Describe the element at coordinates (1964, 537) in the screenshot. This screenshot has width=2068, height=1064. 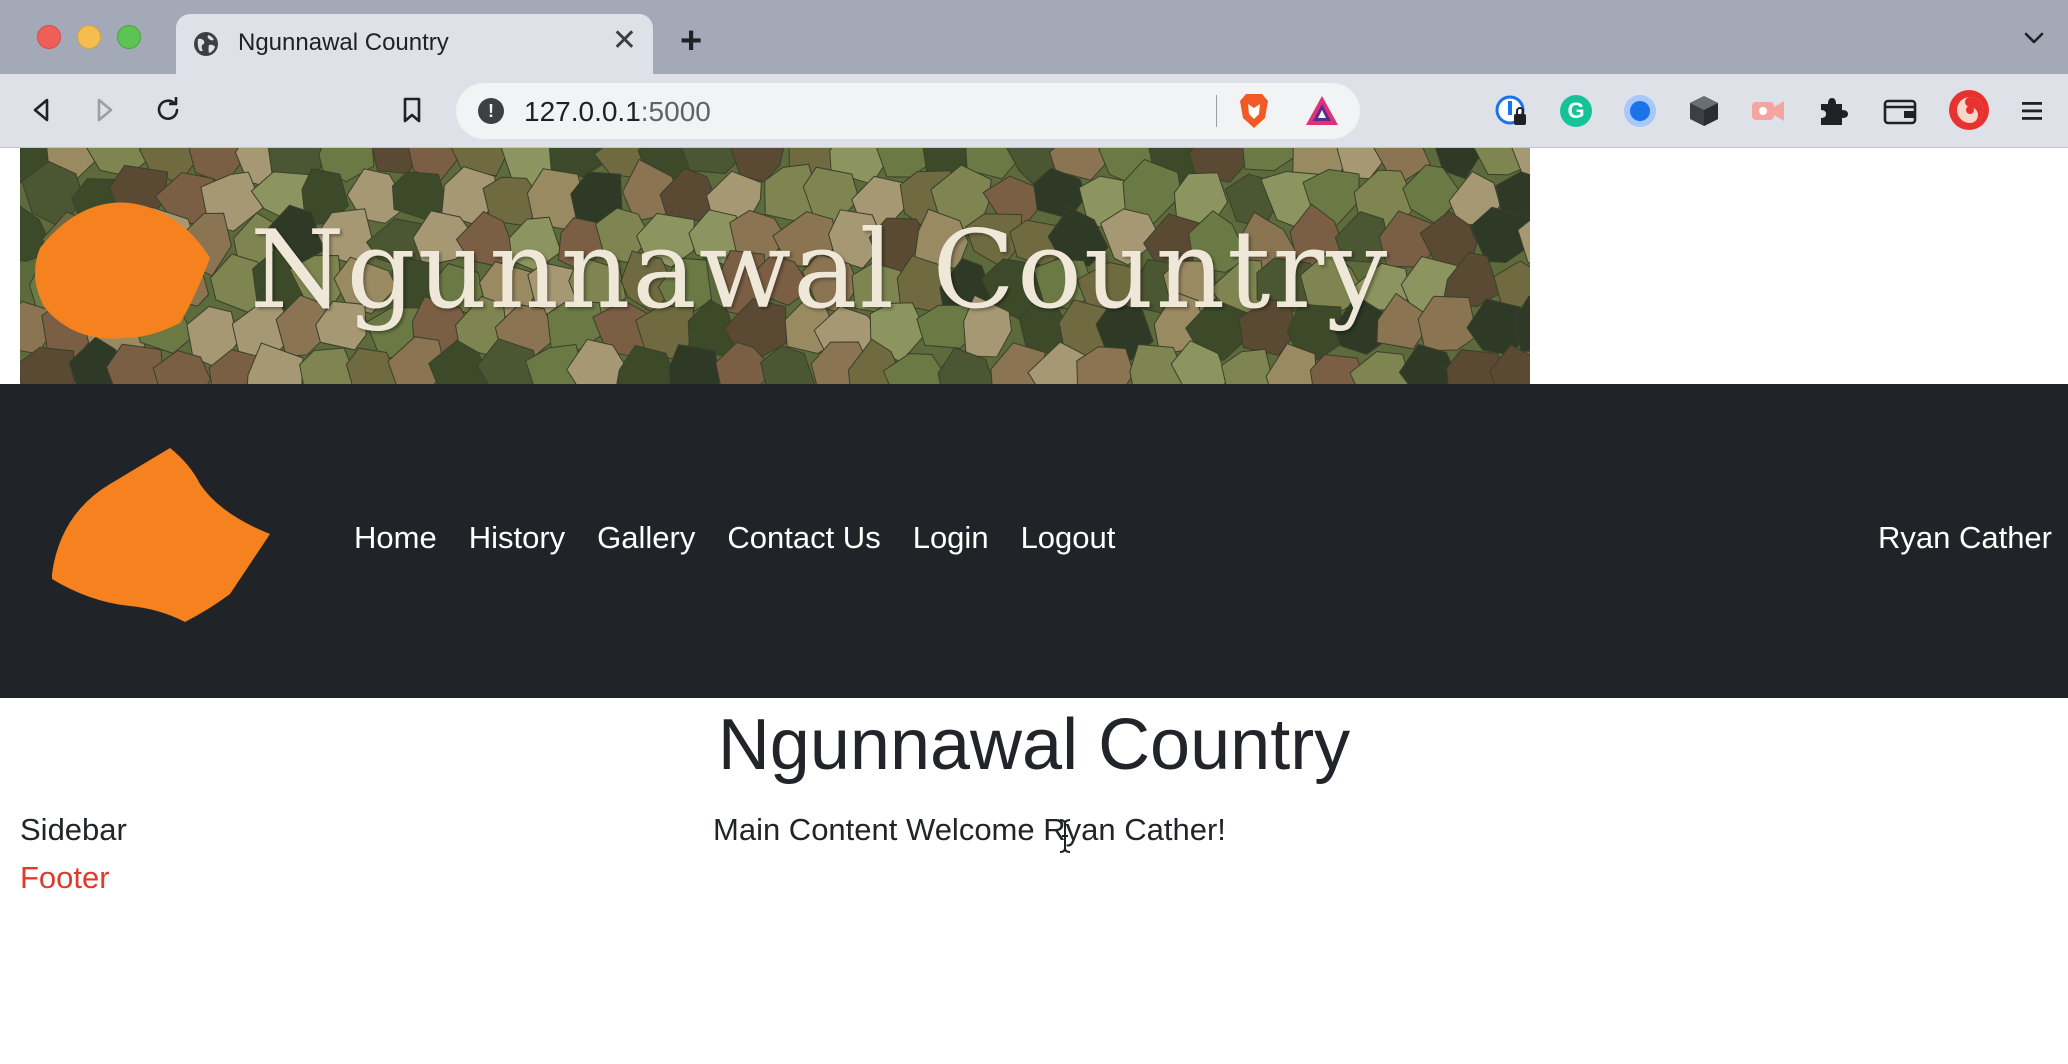
I see `nav-user-name: Ryan Cather` at that location.